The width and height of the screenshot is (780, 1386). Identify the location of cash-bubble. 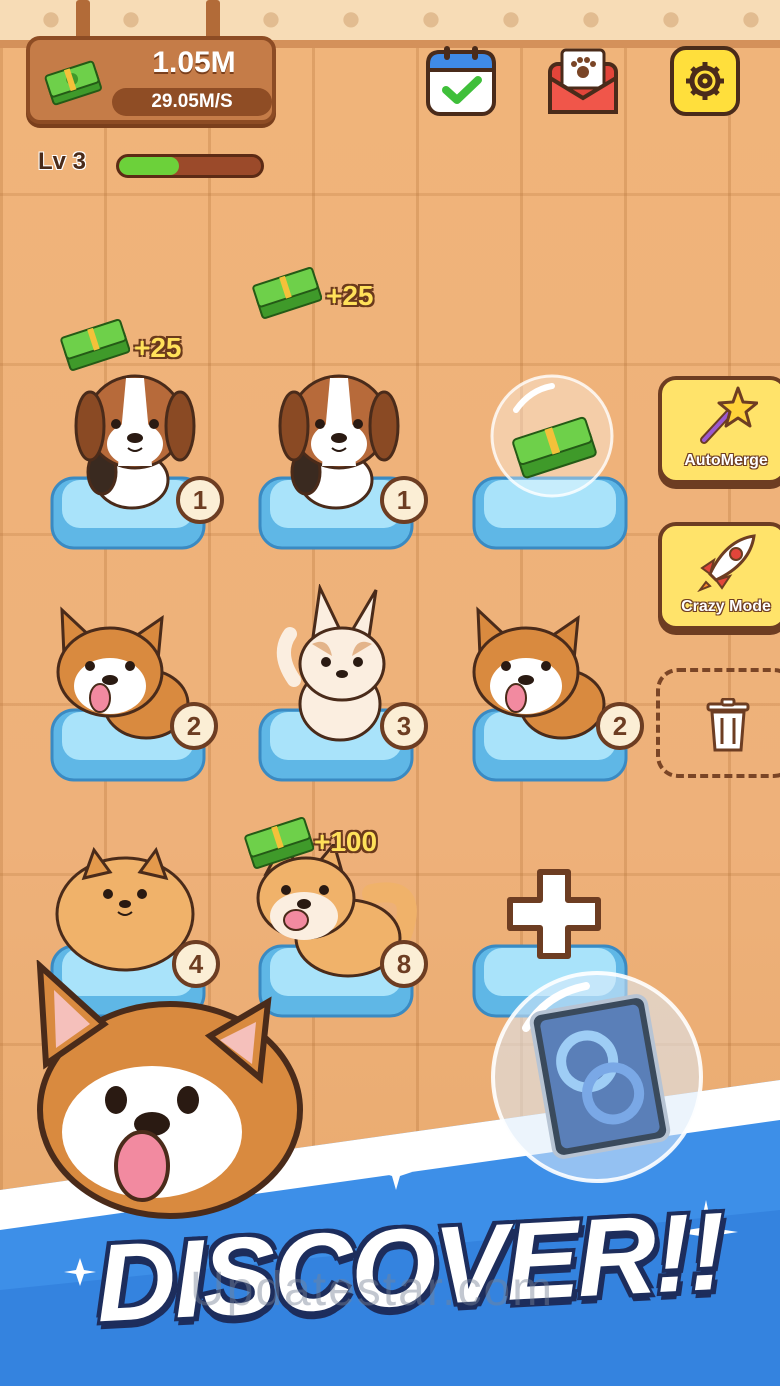
(552, 437).